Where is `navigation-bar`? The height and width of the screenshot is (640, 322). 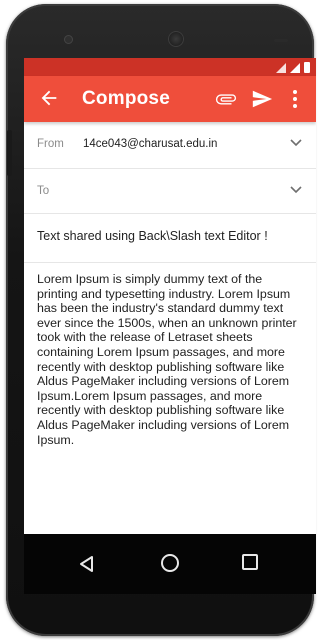
navigation-bar is located at coordinates (170, 564).